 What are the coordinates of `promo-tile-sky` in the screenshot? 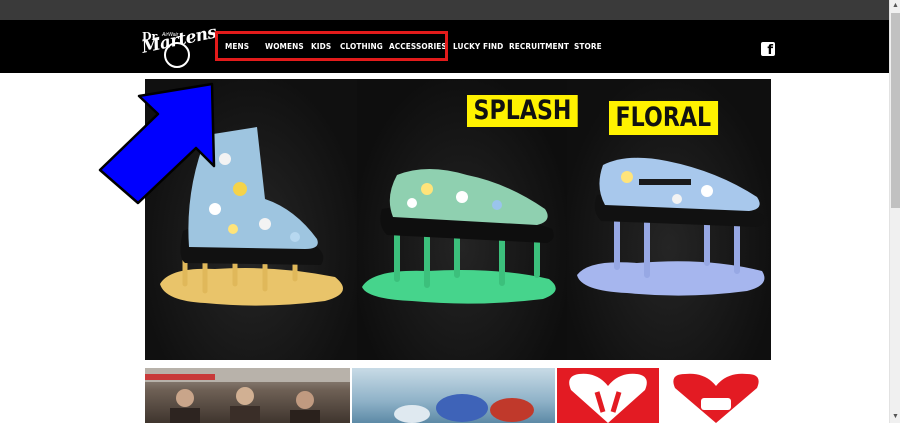 It's located at (453, 395).